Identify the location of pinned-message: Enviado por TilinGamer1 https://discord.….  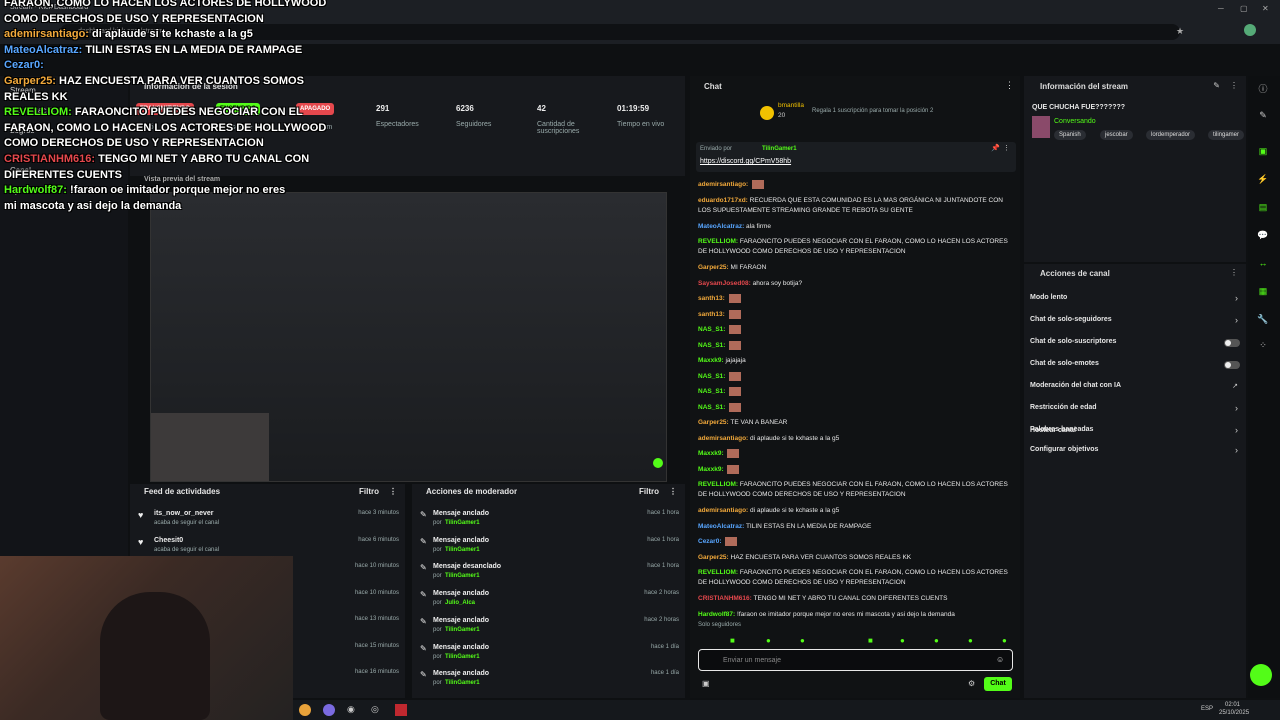
(856, 157).